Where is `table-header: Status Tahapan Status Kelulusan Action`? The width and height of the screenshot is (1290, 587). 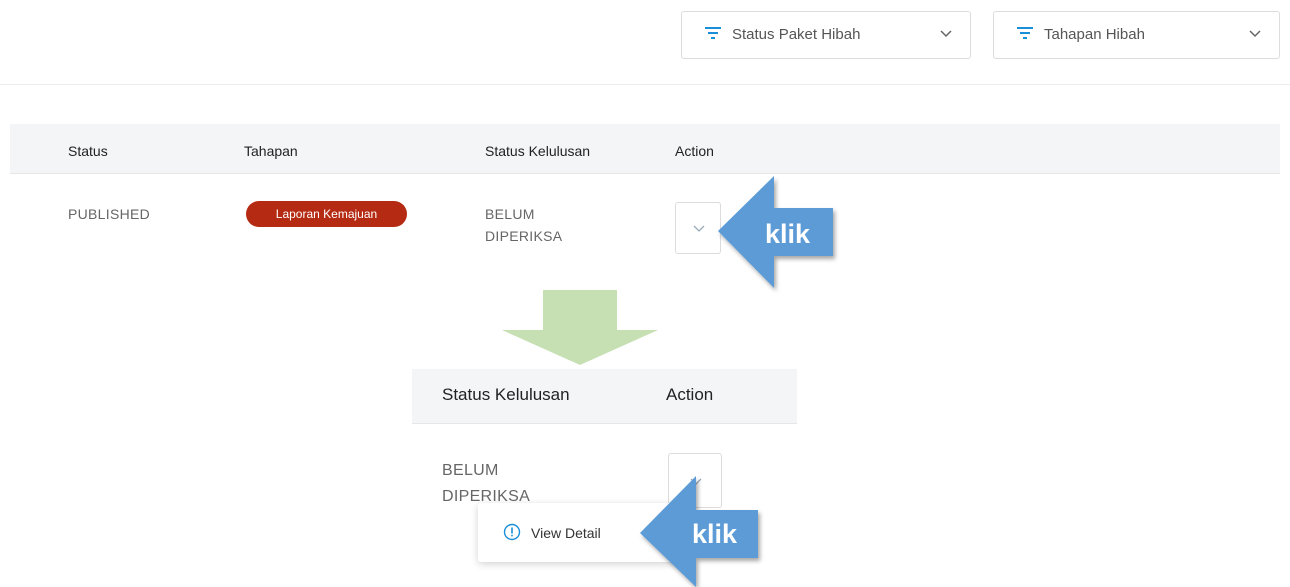 table-header: Status Tahapan Status Kelulusan Action is located at coordinates (645, 149).